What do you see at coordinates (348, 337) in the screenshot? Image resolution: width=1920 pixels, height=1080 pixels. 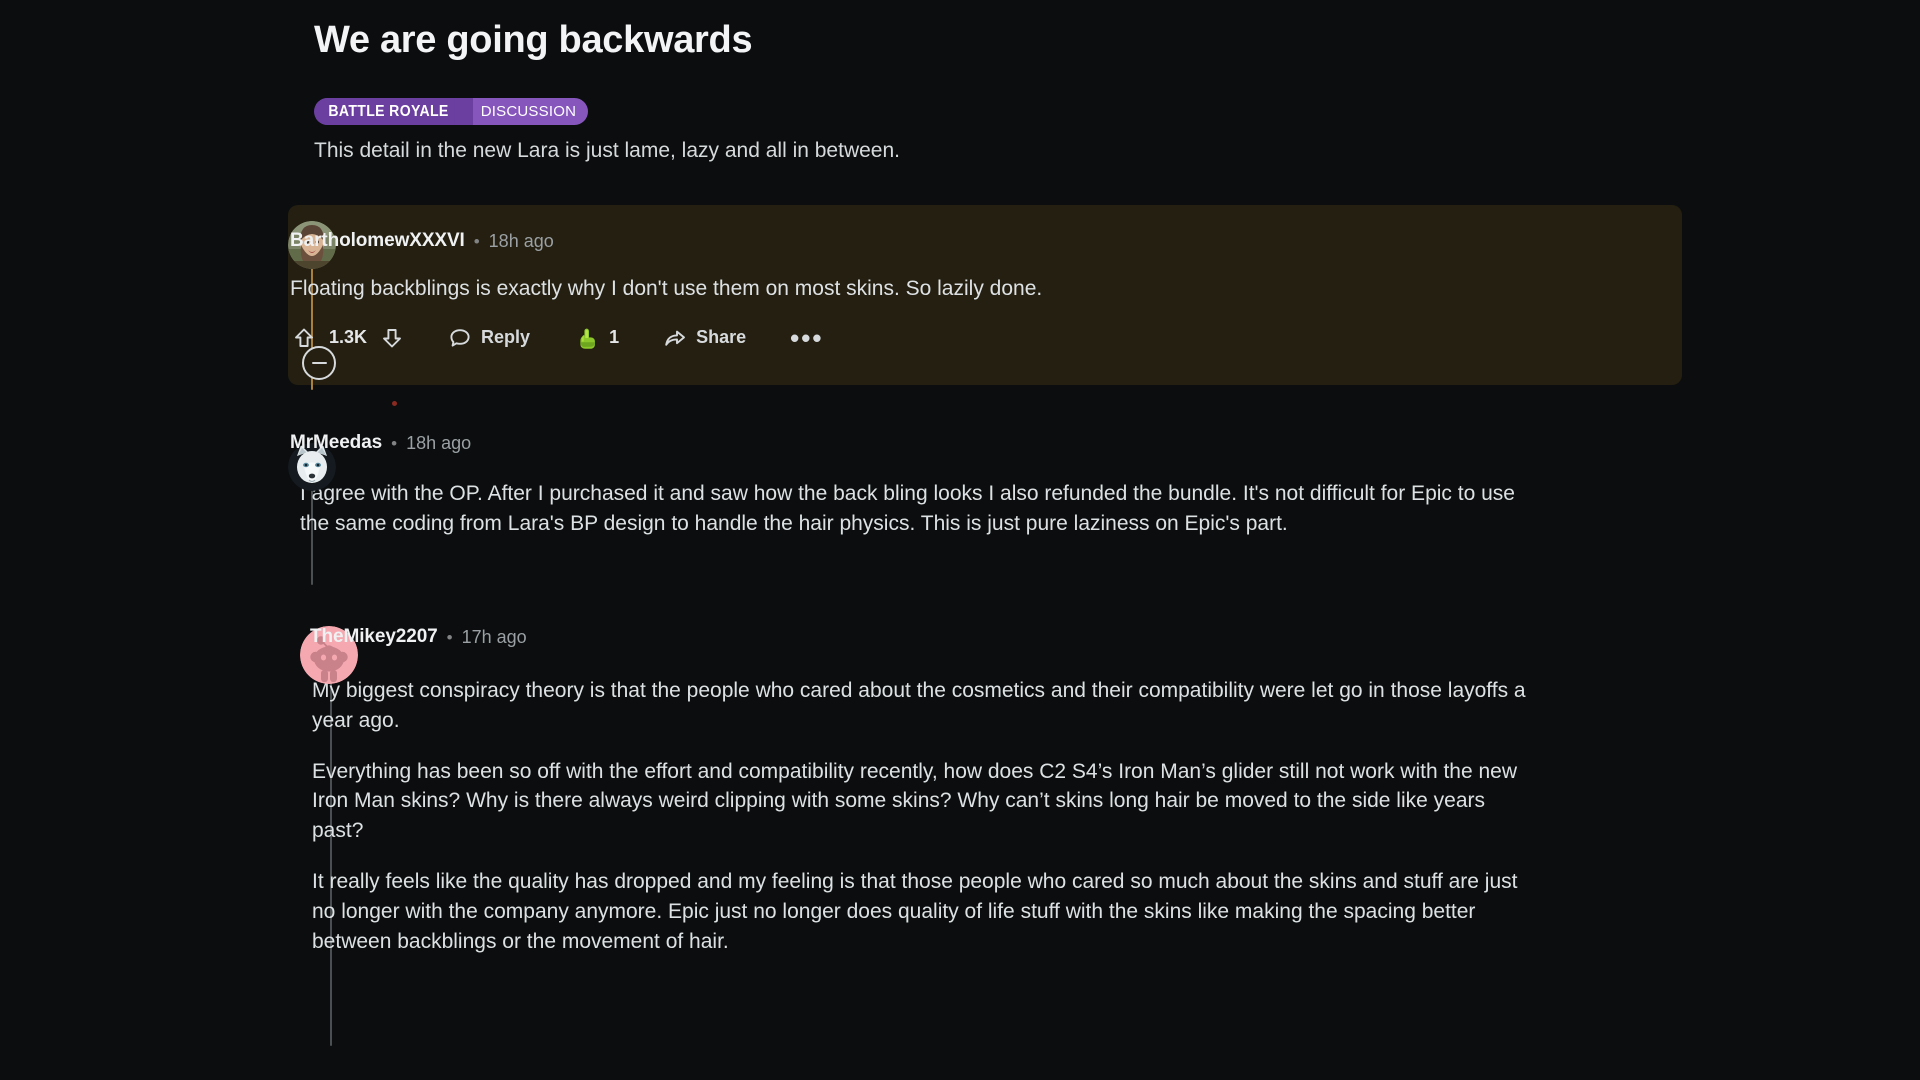 I see `vote-count: 1.3K` at bounding box center [348, 337].